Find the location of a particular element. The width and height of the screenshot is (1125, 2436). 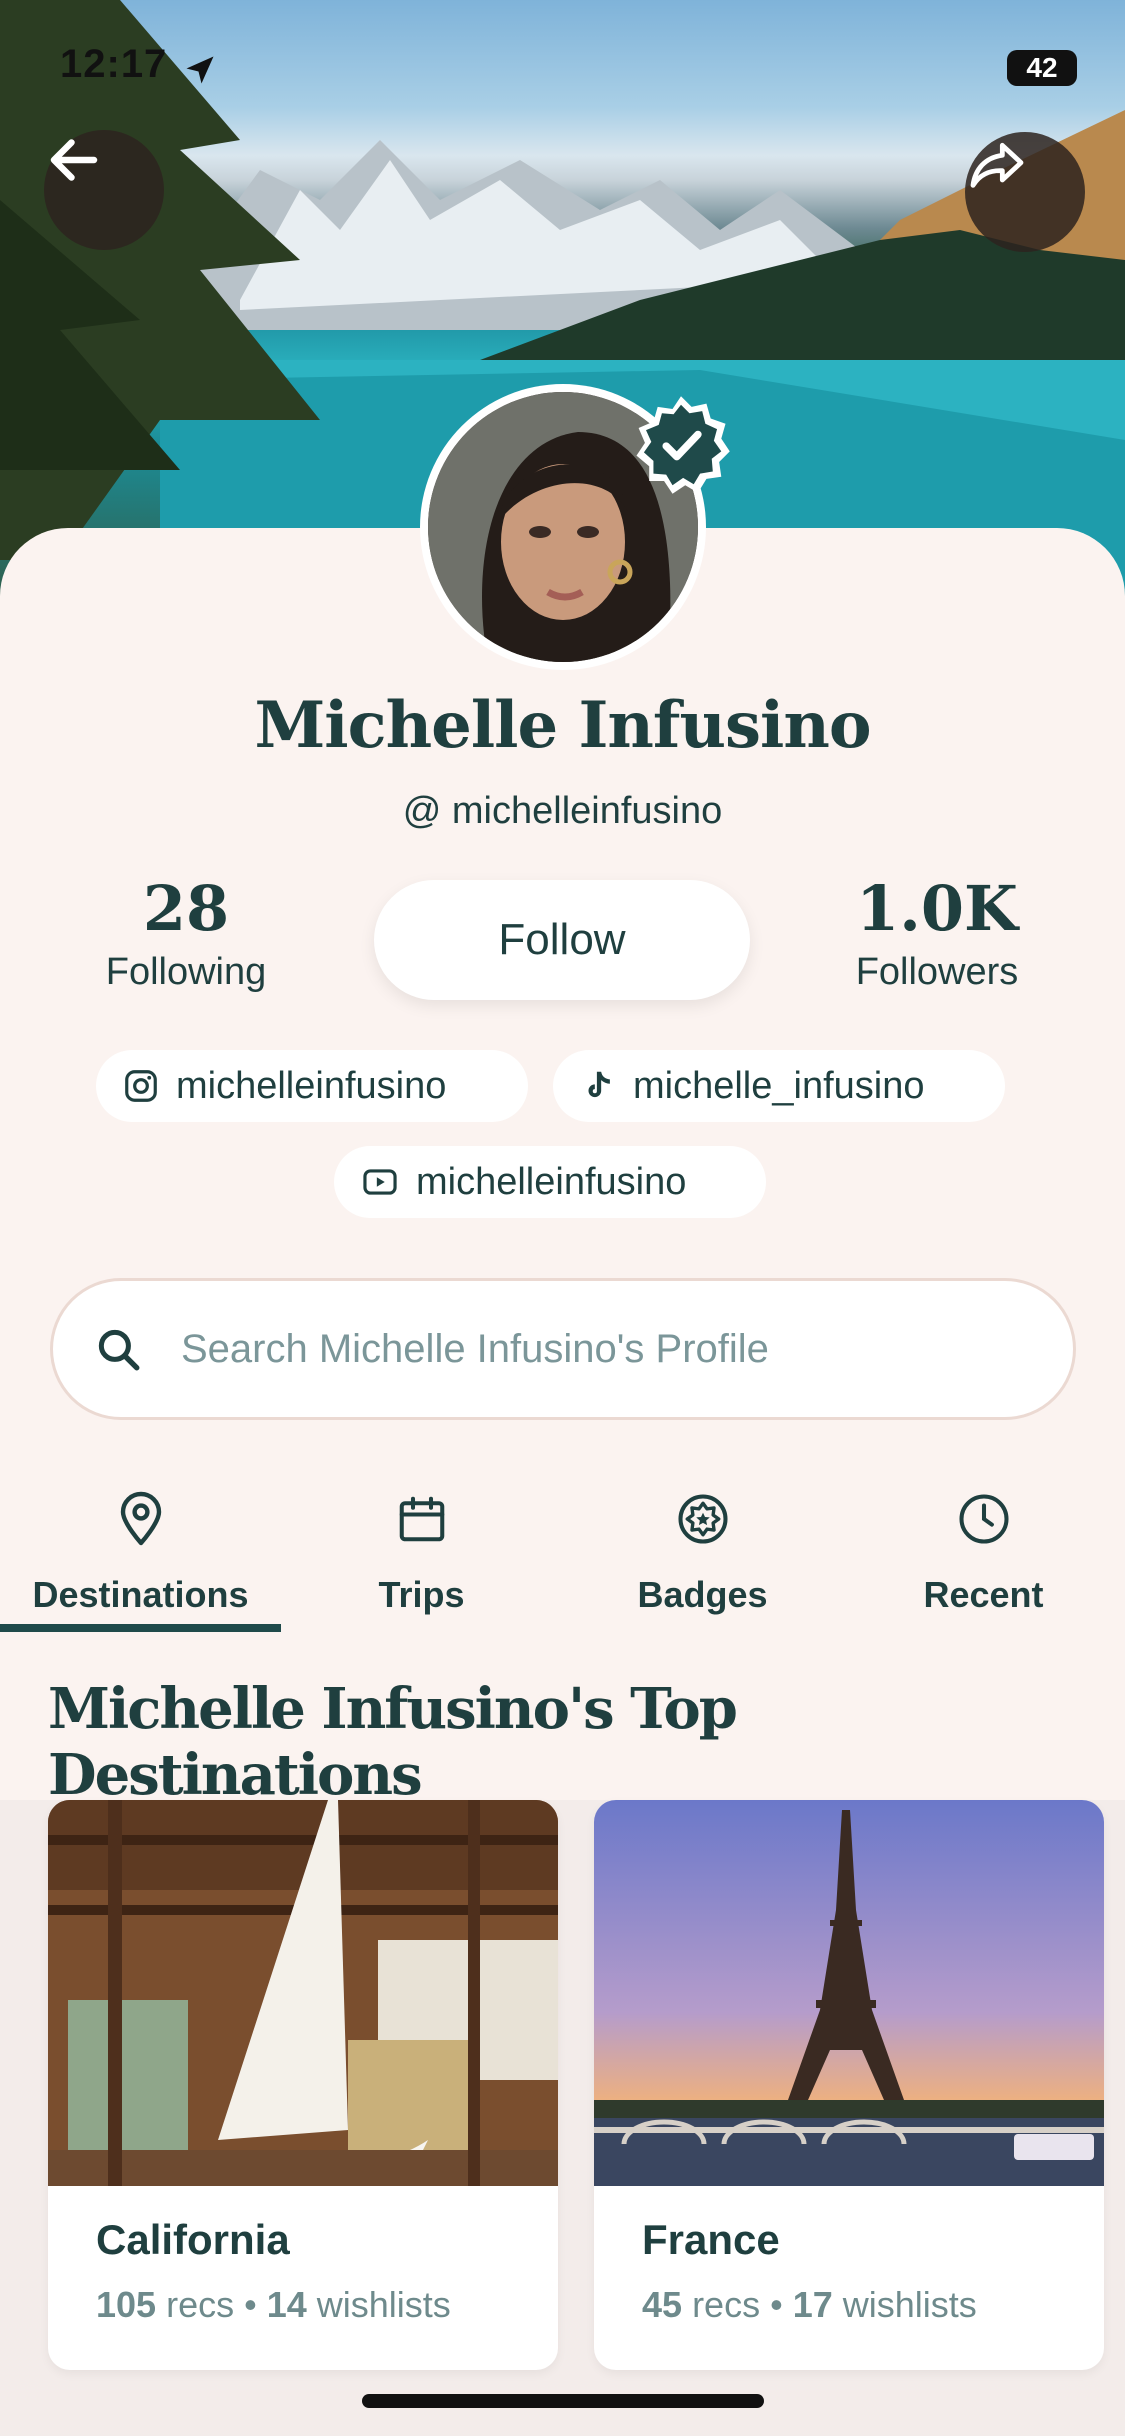

youtube-link: michelleinfusino is located at coordinates (550, 1182).